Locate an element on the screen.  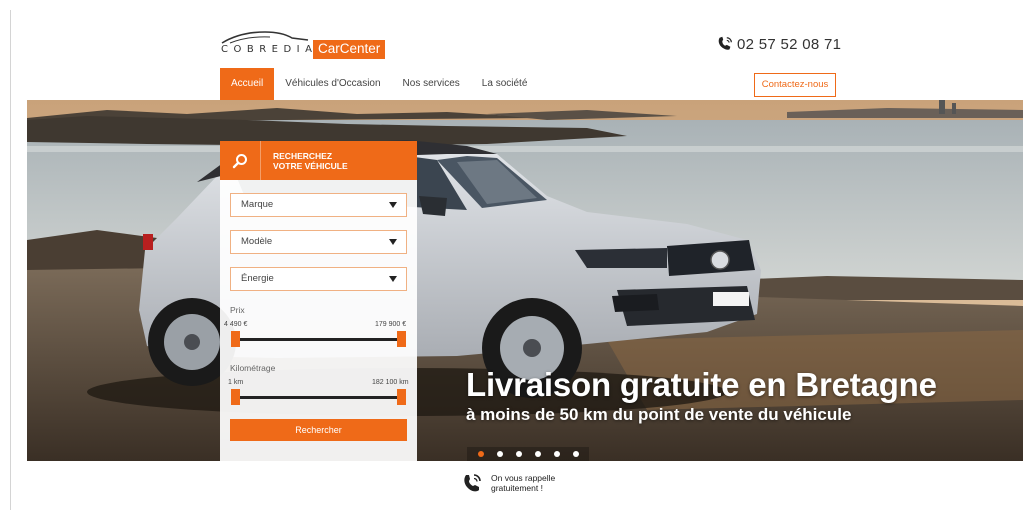
phone-icon is located at coordinates (725, 43).